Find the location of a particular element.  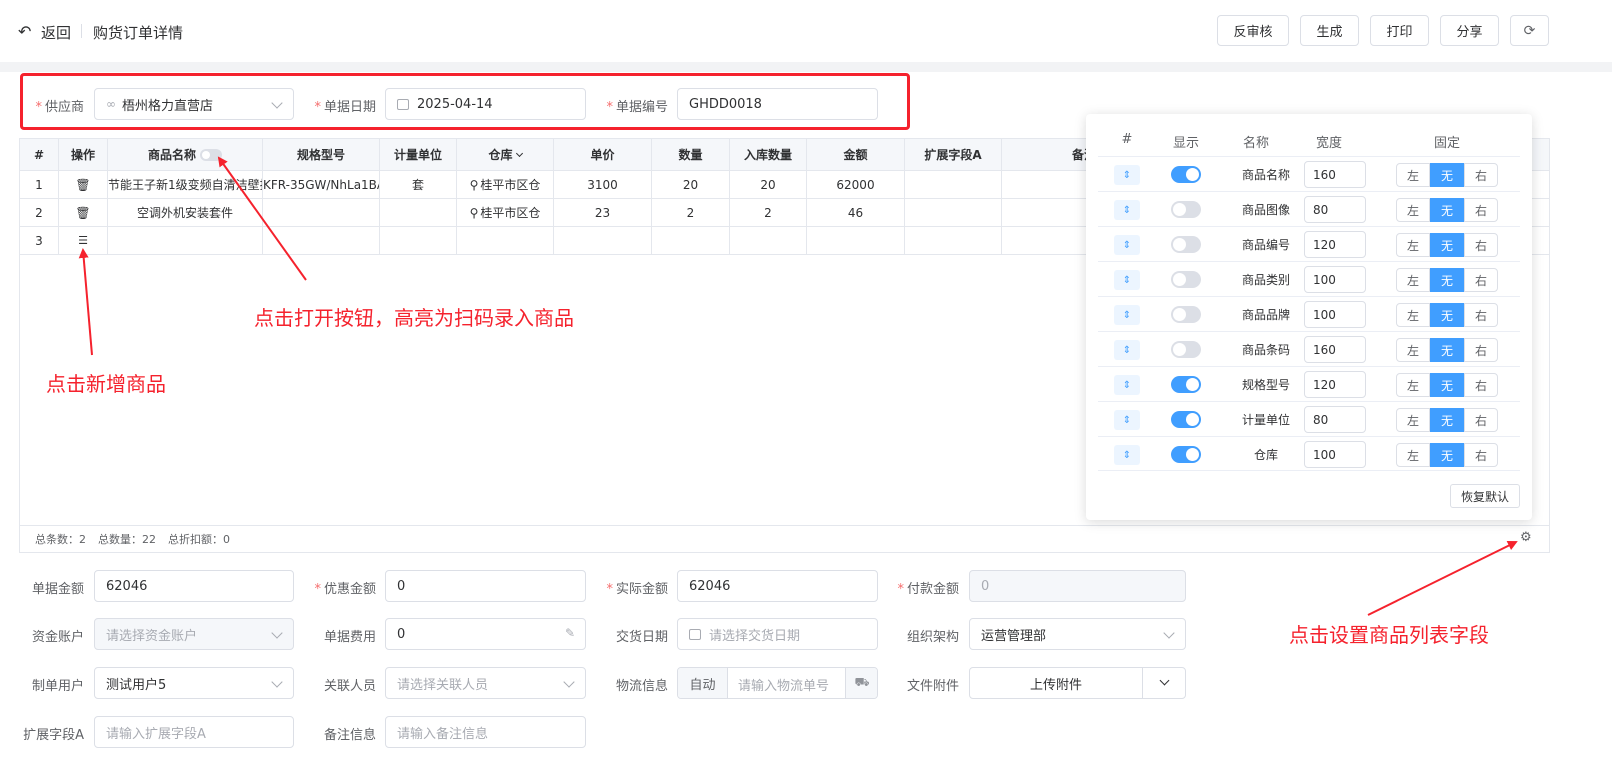

column-name: 商品名称 is located at coordinates (1265, 175).